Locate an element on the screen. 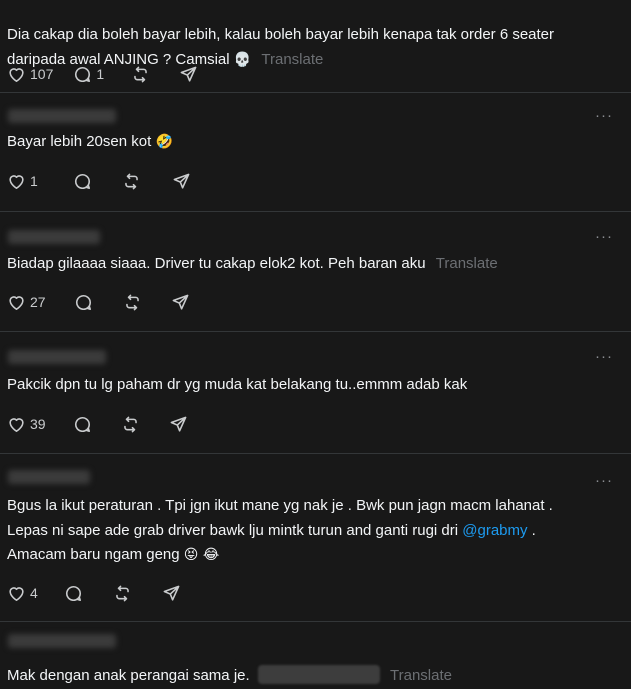  like-button: 1 is located at coordinates (22, 181).